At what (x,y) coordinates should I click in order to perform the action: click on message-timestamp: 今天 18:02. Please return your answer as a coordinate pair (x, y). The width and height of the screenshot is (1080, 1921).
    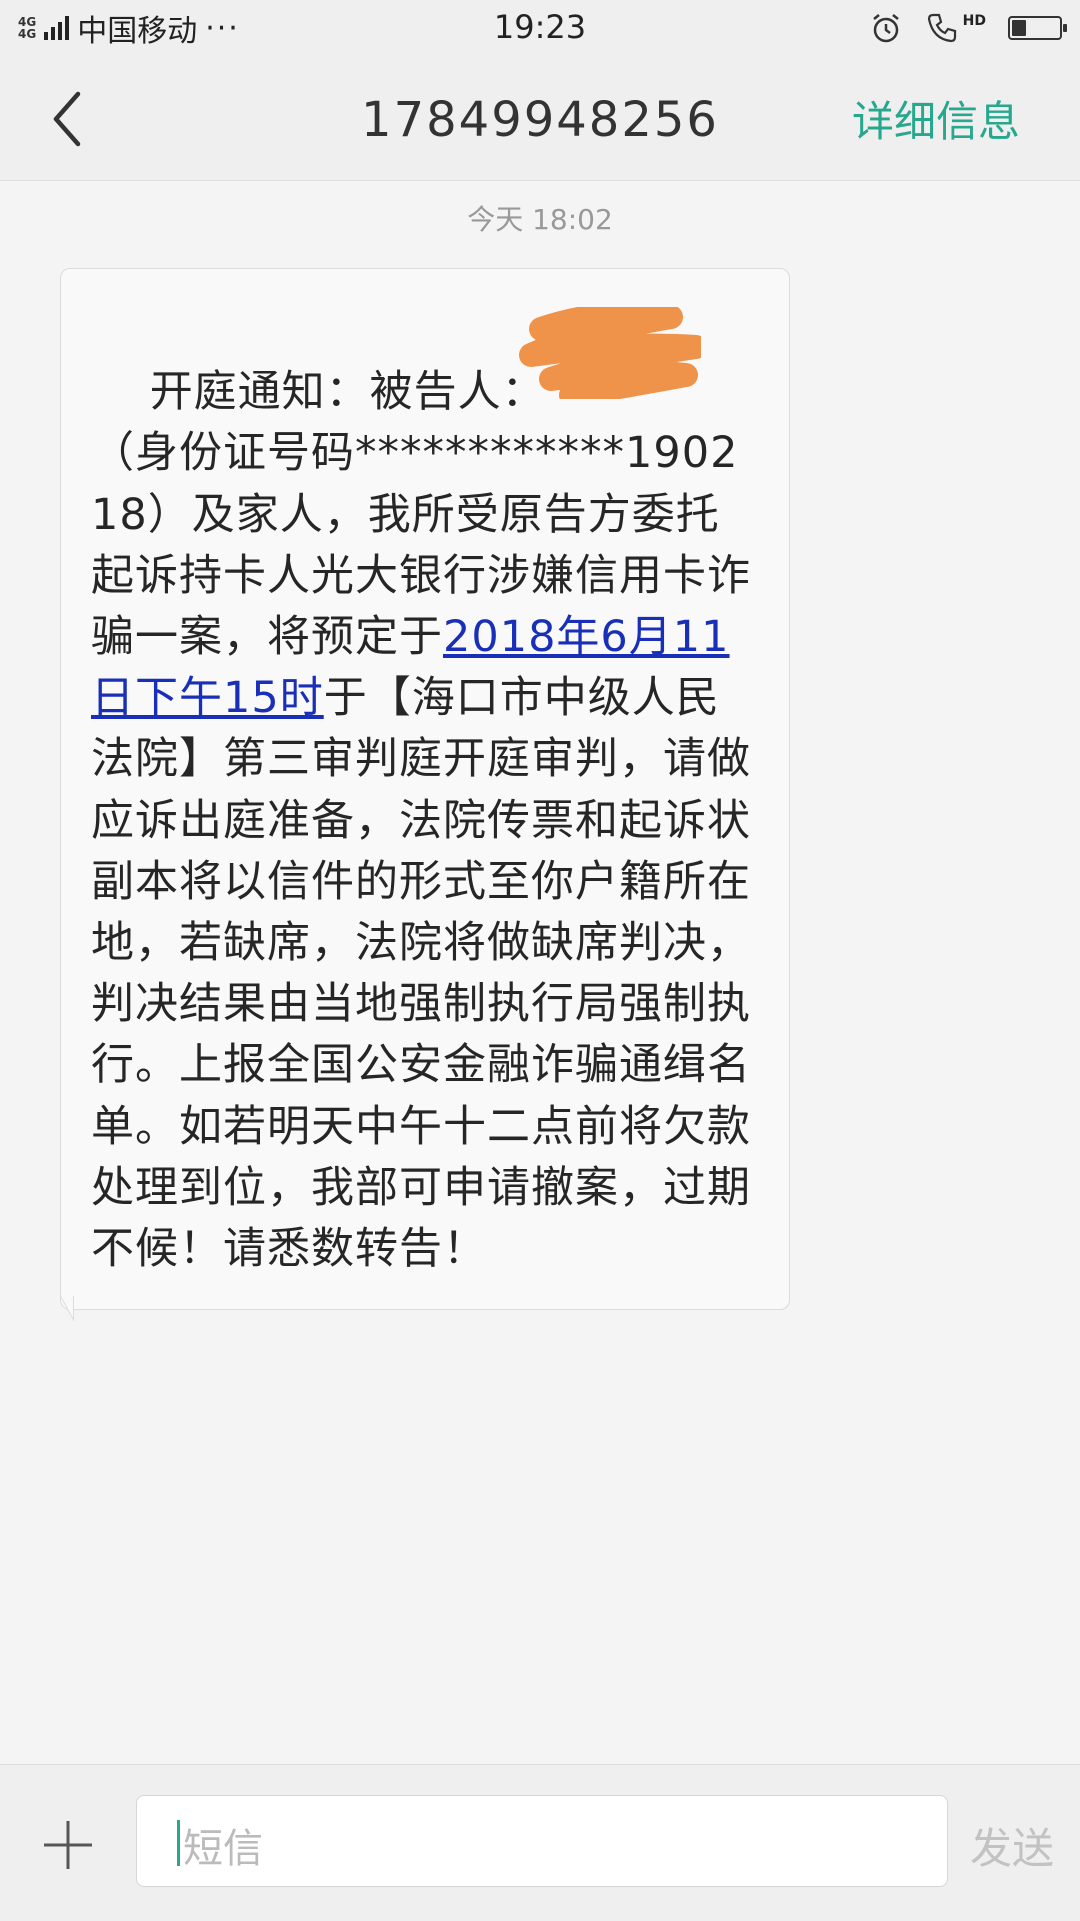
    Looking at the image, I should click on (540, 219).